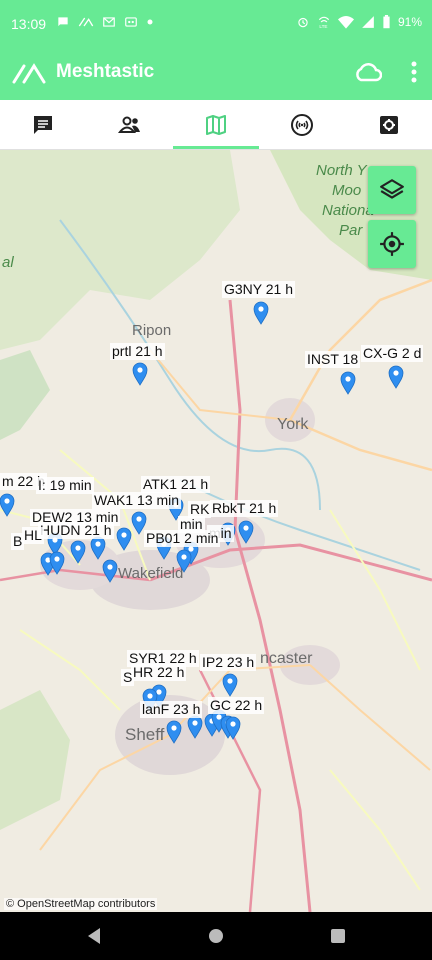 The height and width of the screenshot is (960, 432). I want to click on node-label-wak1: WAK1 13 min, so click(137, 500).